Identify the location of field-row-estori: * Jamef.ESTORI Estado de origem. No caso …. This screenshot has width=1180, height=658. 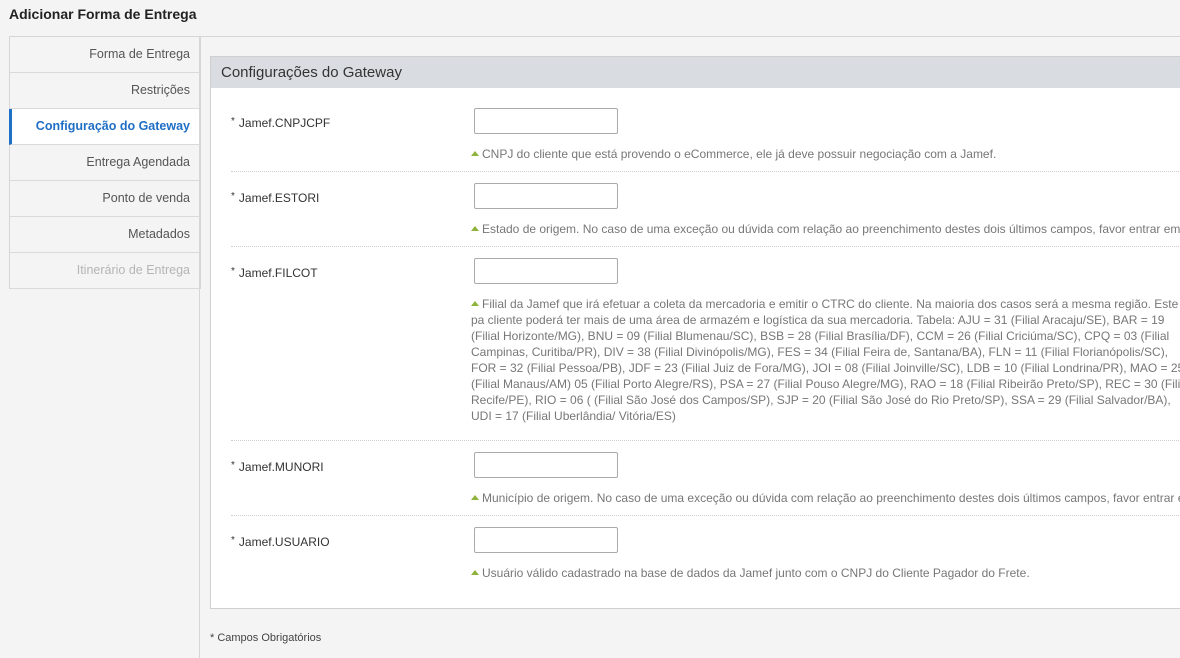
(705, 215).